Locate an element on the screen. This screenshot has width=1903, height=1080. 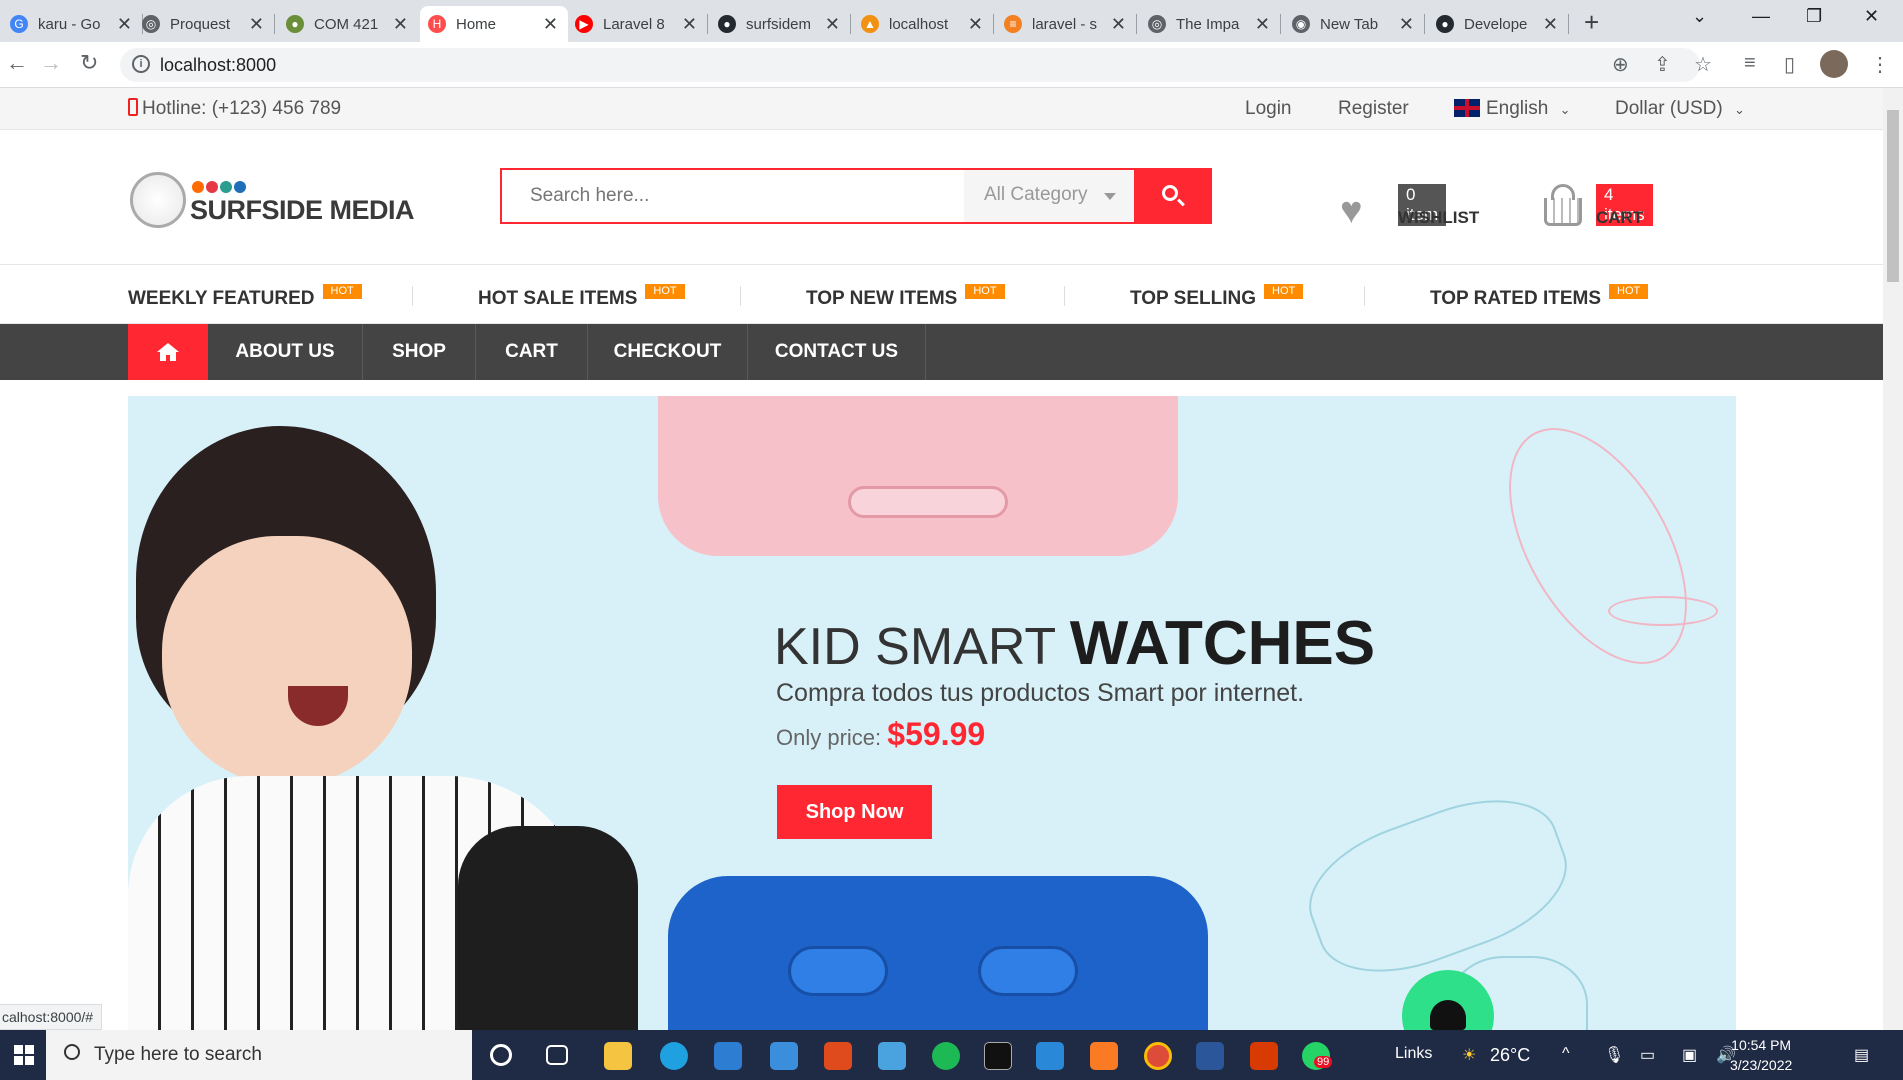
register-link: Register is located at coordinates (1373, 109).